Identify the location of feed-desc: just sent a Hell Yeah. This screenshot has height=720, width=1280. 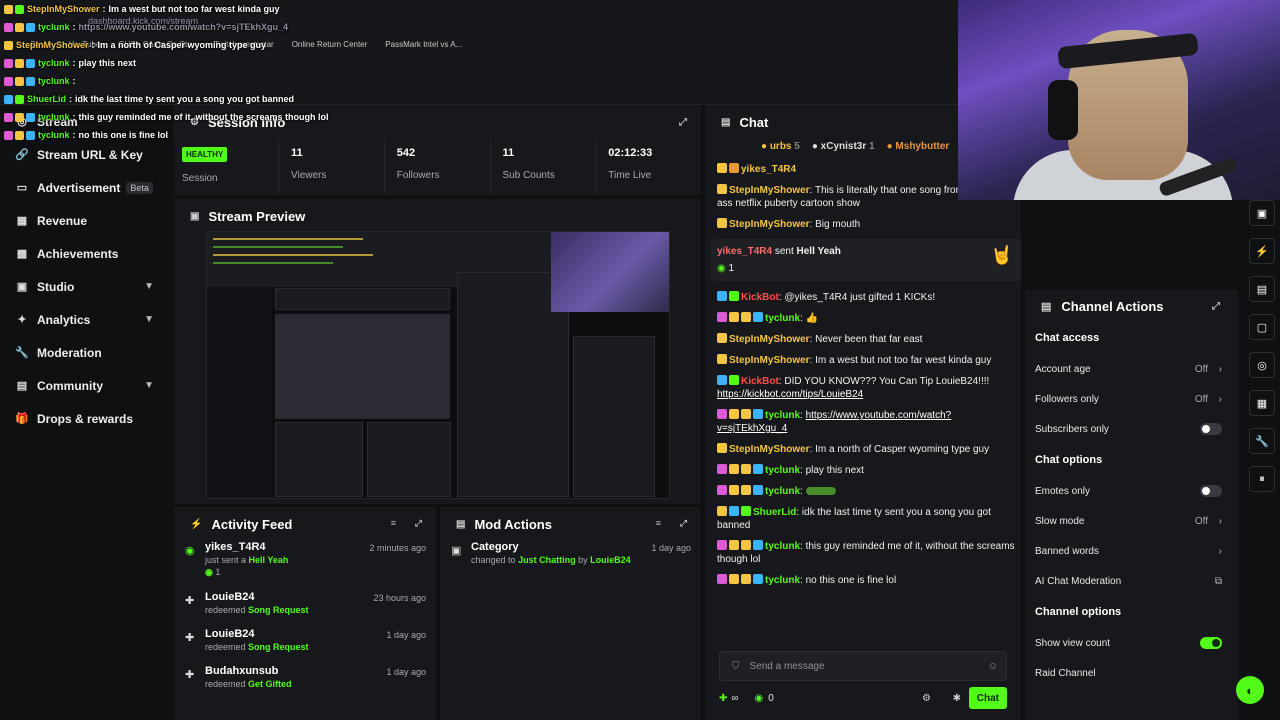
(320, 560).